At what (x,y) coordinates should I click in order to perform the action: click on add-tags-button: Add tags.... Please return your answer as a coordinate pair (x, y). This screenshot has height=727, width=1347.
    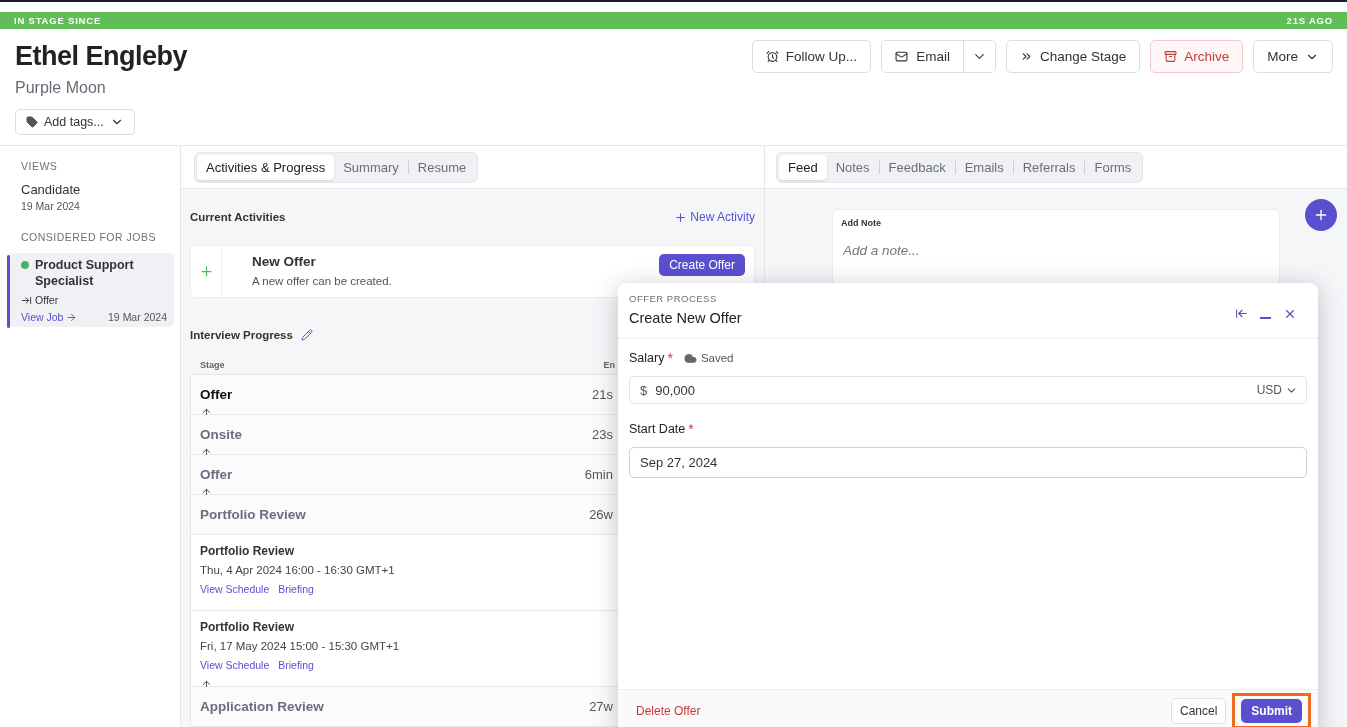
    Looking at the image, I should click on (75, 122).